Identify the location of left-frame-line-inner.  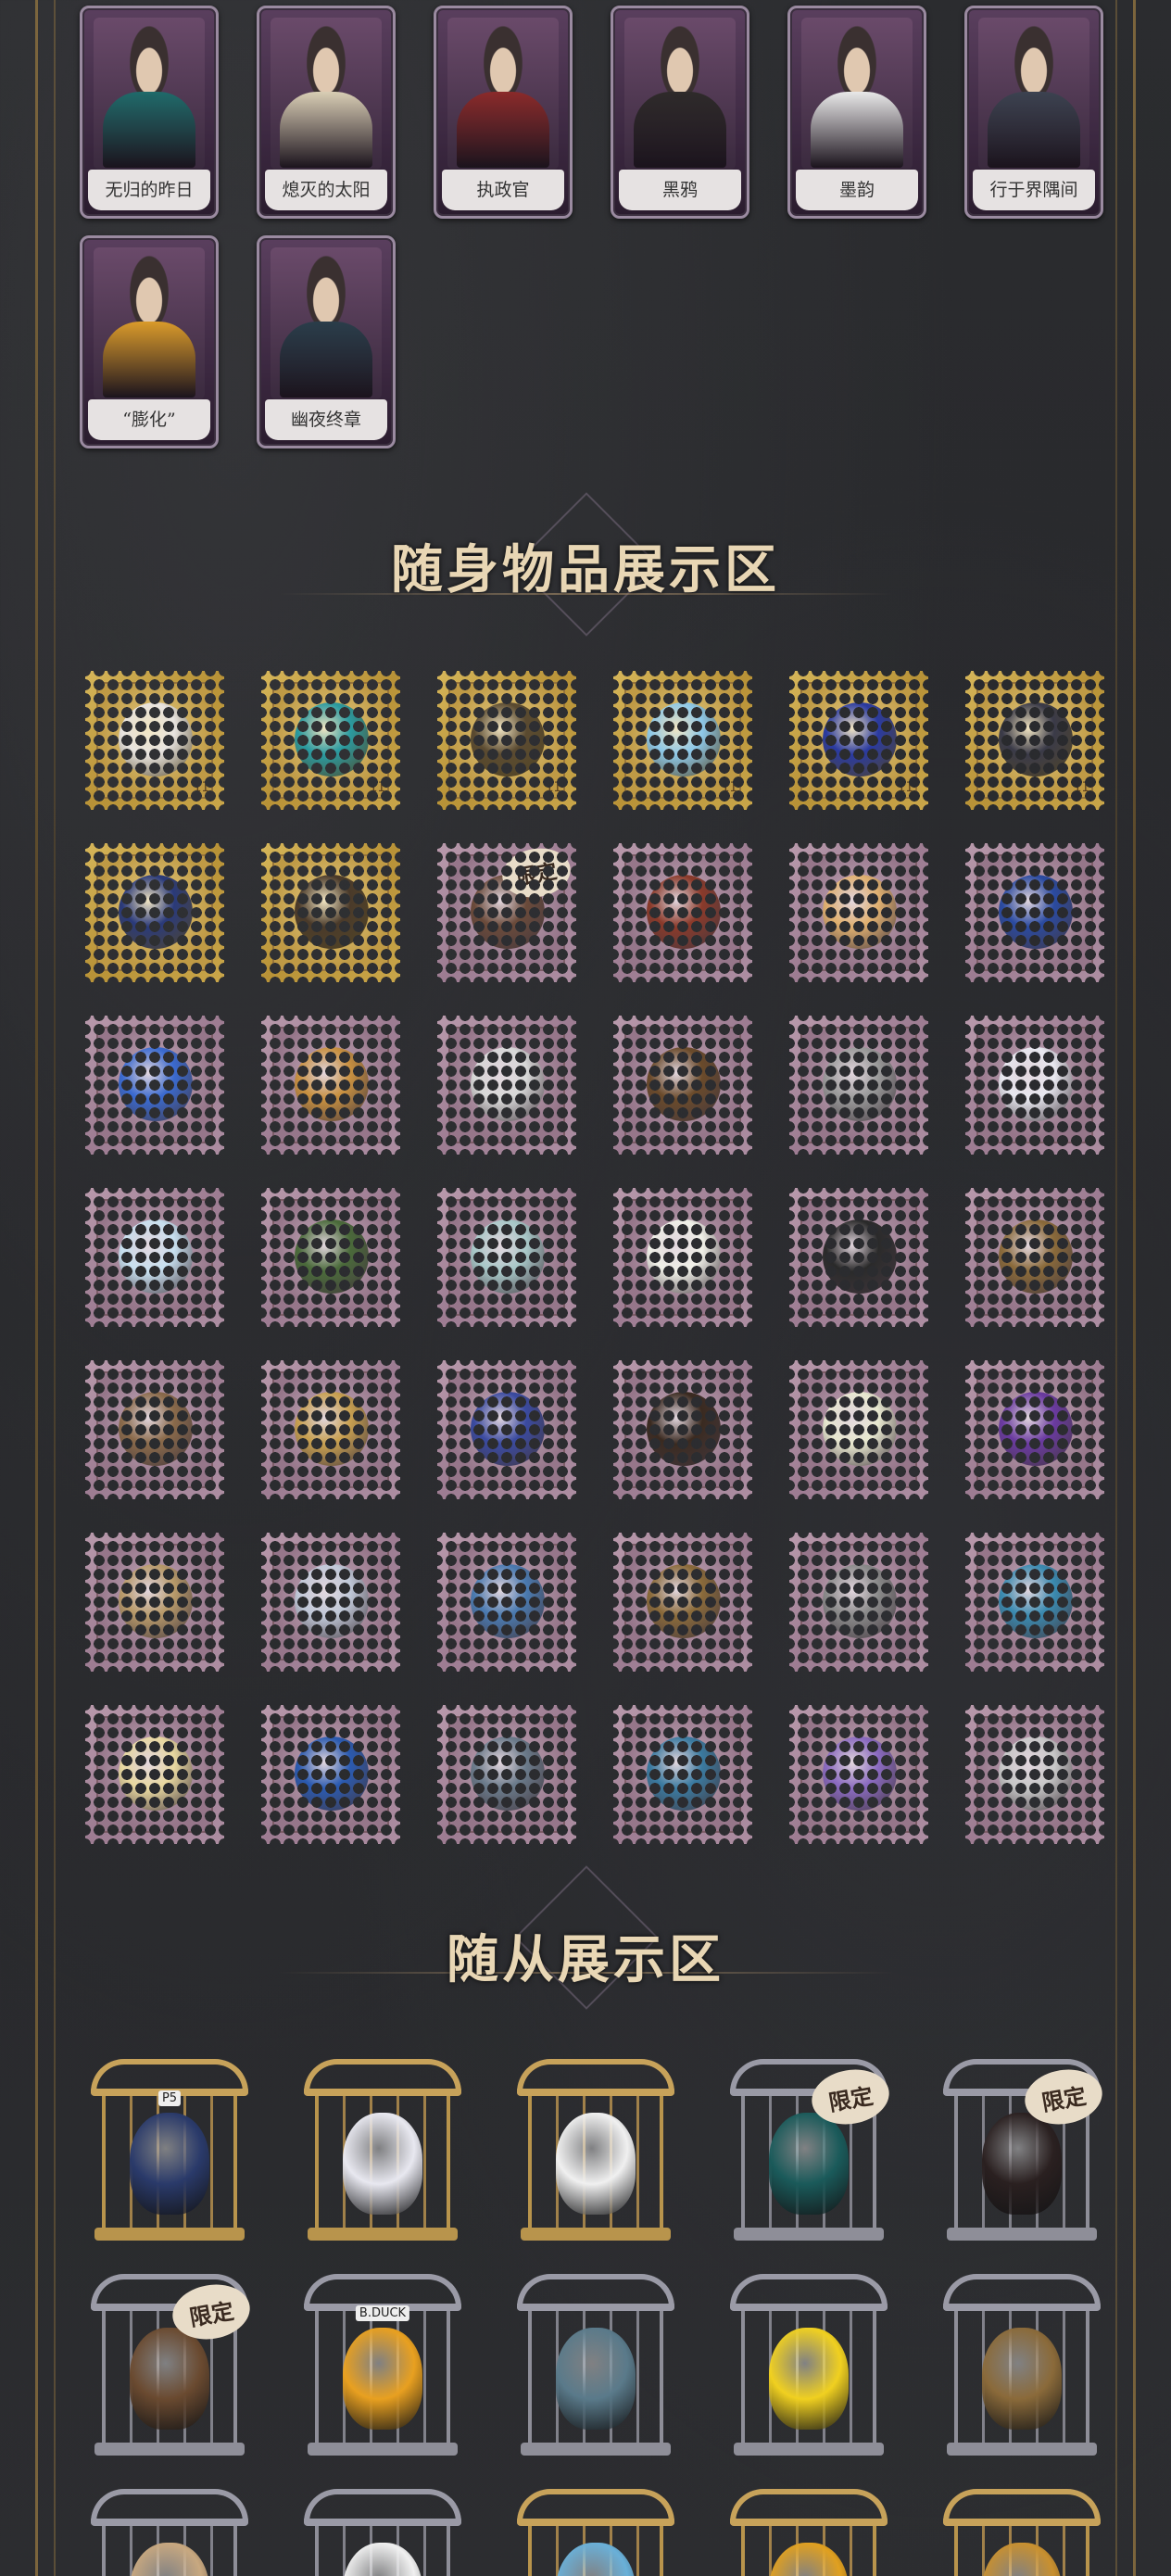
(55, 1288).